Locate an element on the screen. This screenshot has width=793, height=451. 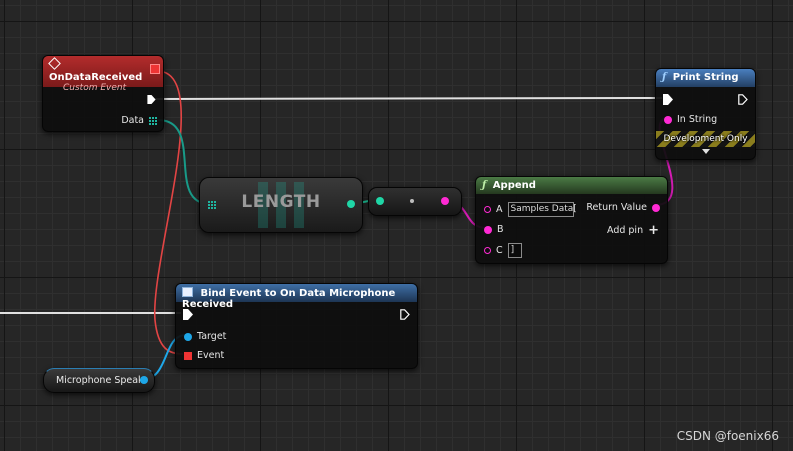
return-value-label: Return Value is located at coordinates (616, 207).